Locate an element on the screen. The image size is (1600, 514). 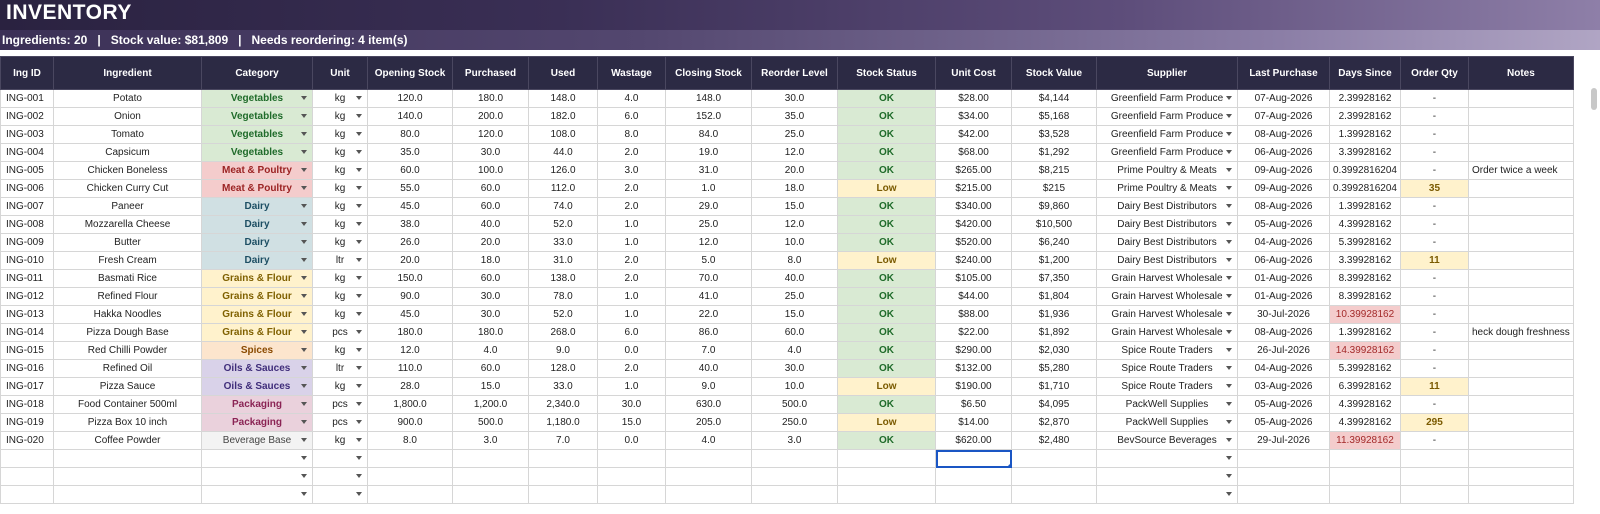
cell-used: 7.0 is located at coordinates (563, 440).